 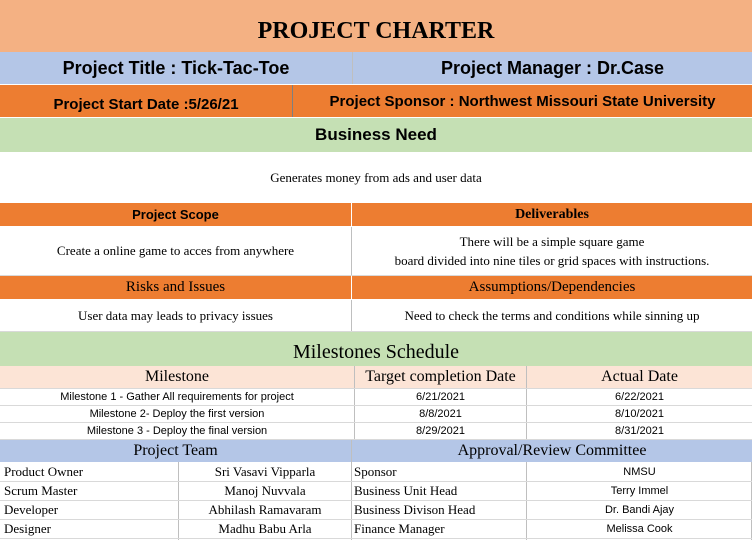 What do you see at coordinates (415, 509) in the screenshot?
I see `committee-role-3: Business Divison Head` at bounding box center [415, 509].